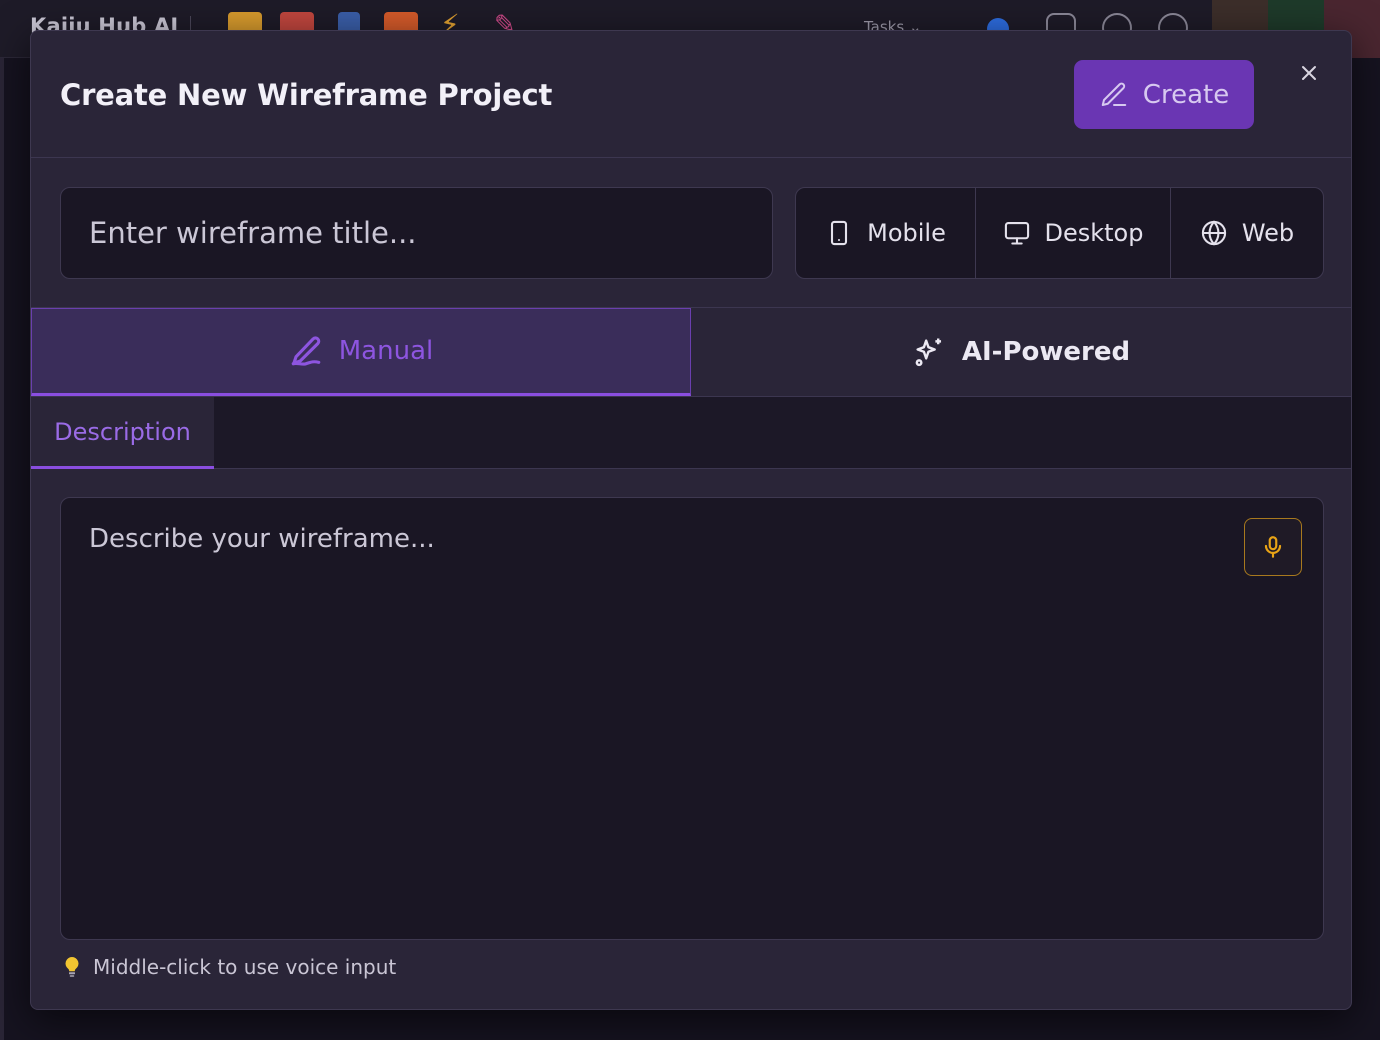  I want to click on globe-icon, so click(1213, 233).